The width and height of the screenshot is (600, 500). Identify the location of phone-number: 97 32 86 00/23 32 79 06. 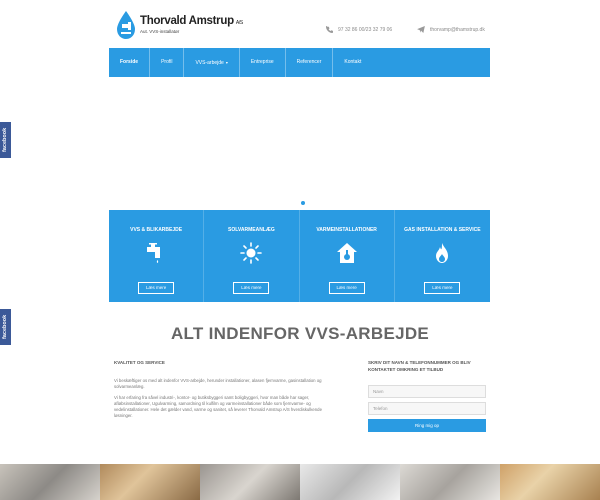
(365, 29).